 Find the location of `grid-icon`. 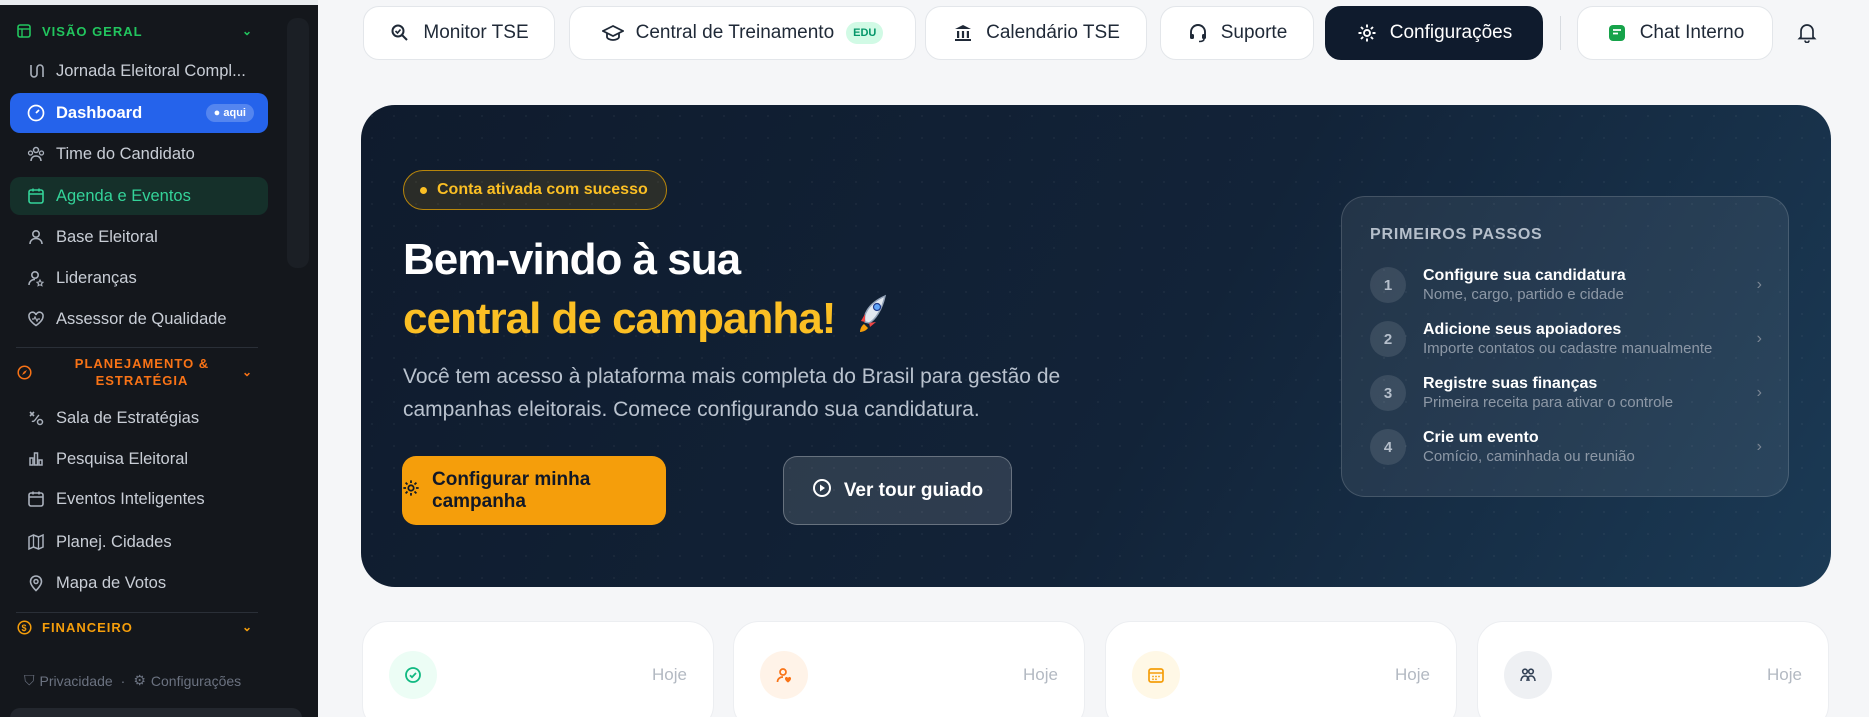

grid-icon is located at coordinates (24, 31).